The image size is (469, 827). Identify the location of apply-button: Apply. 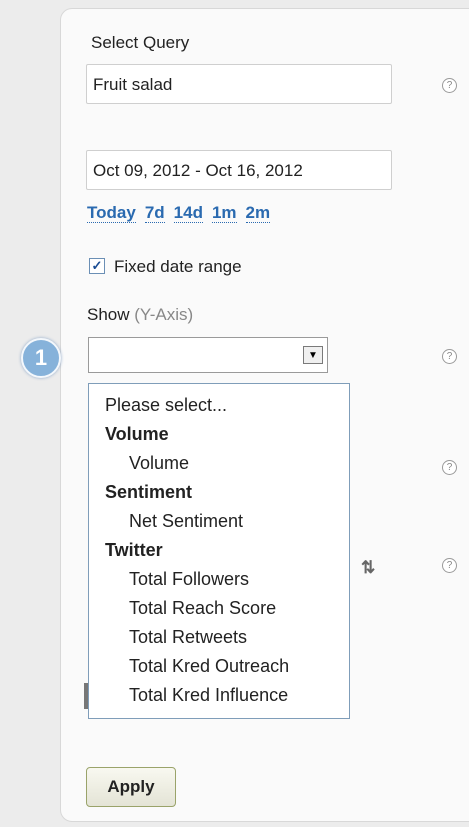
(131, 787).